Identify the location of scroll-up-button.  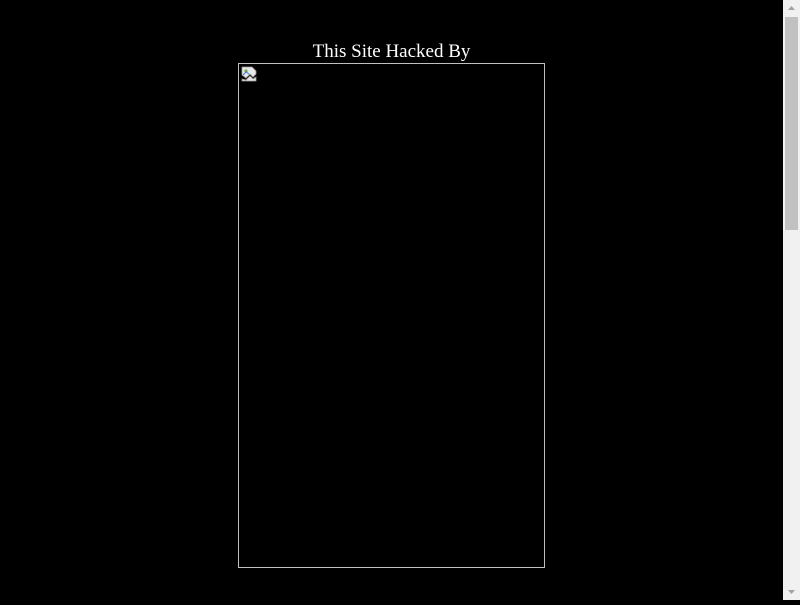
(791, 8).